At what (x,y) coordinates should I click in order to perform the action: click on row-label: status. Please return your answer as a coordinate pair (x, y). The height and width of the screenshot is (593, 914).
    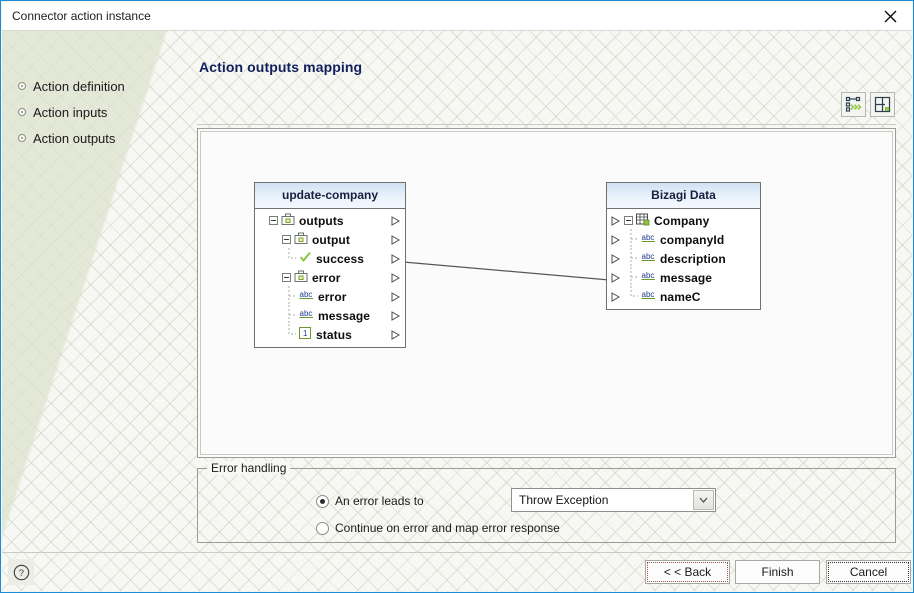
    Looking at the image, I should click on (334, 334).